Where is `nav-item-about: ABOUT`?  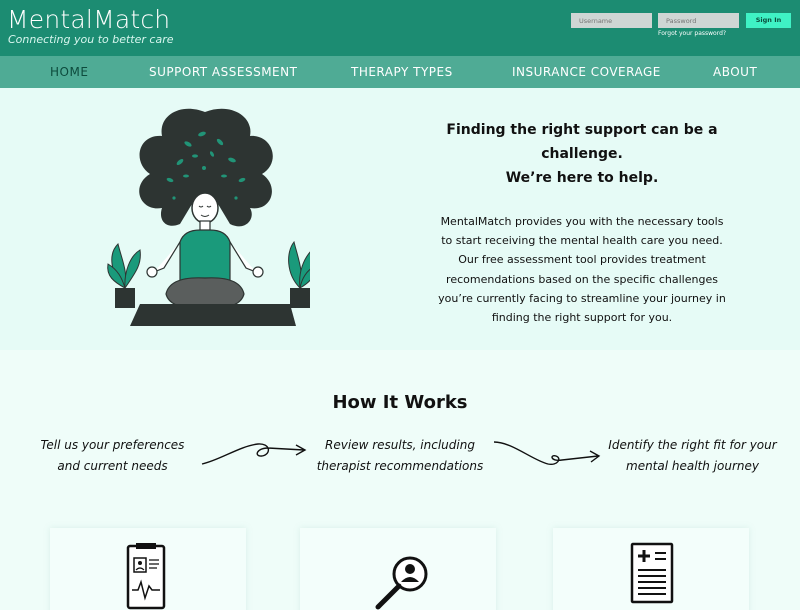 nav-item-about: ABOUT is located at coordinates (735, 72).